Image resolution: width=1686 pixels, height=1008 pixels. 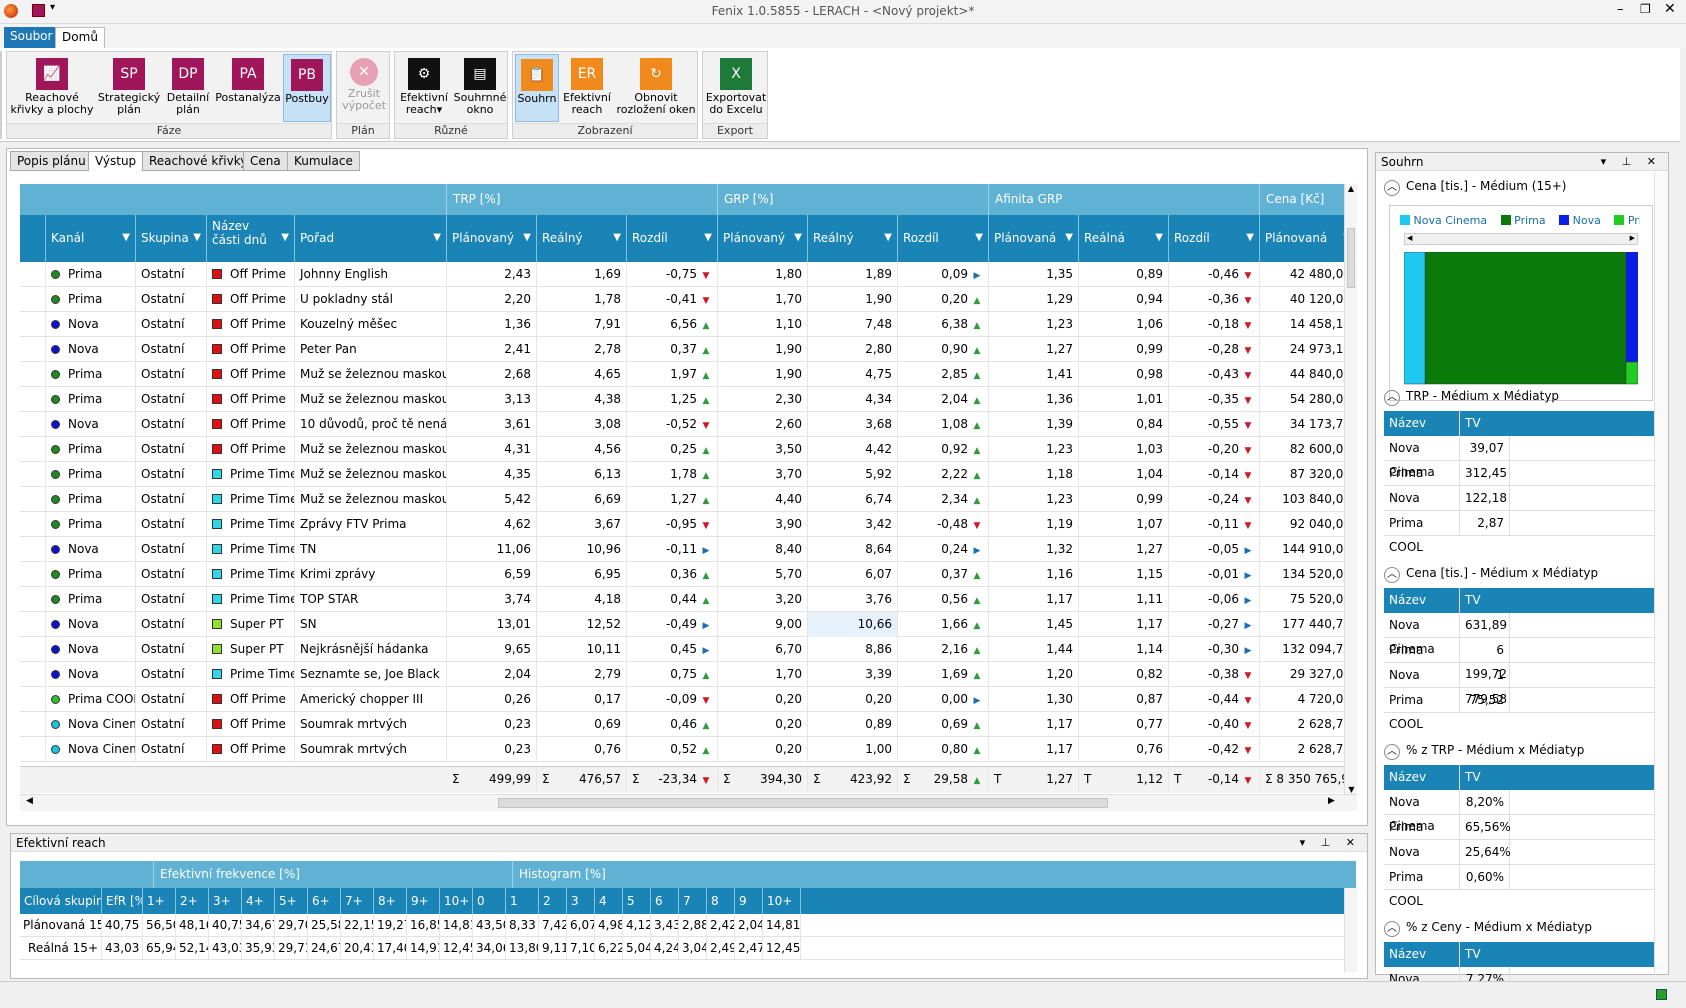 What do you see at coordinates (582, 474) in the screenshot?
I see `cell-t2: 6,13` at bounding box center [582, 474].